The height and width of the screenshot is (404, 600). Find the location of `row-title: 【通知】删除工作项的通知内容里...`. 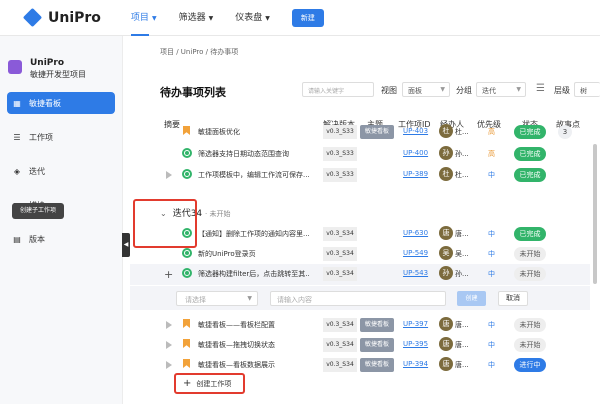

row-title: 【通知】删除工作项的通知内容里... is located at coordinates (254, 234).